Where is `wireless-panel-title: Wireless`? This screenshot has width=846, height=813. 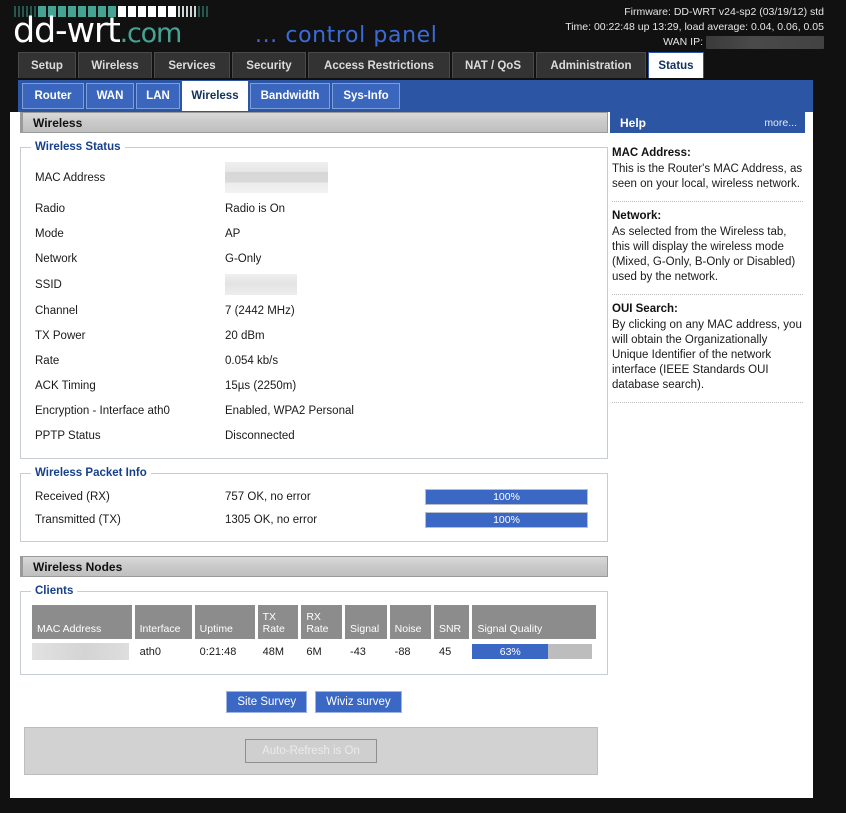
wireless-panel-title: Wireless is located at coordinates (314, 122).